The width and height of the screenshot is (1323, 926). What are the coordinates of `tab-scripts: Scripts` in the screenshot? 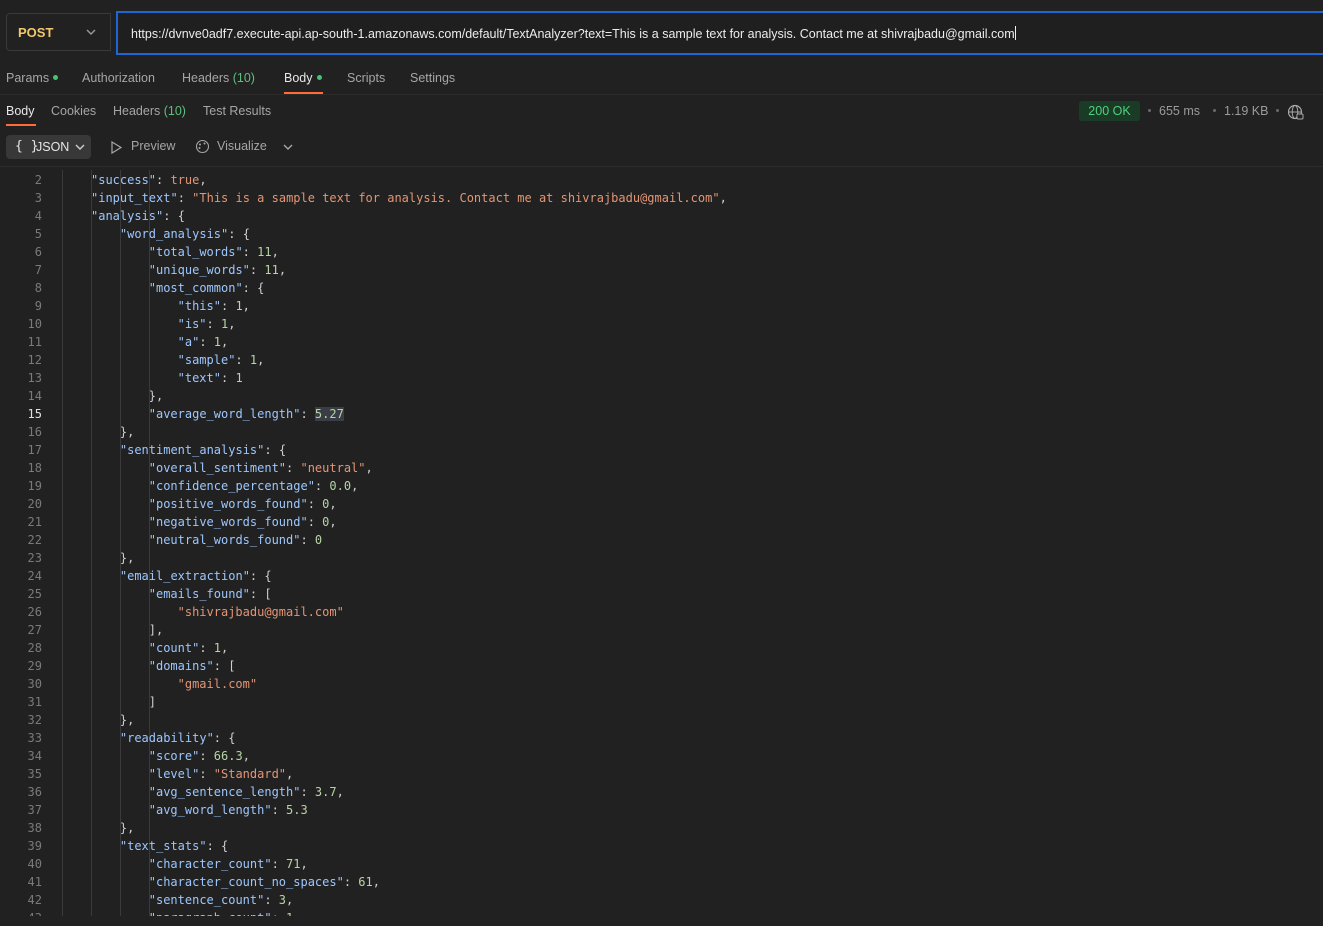 It's located at (366, 78).